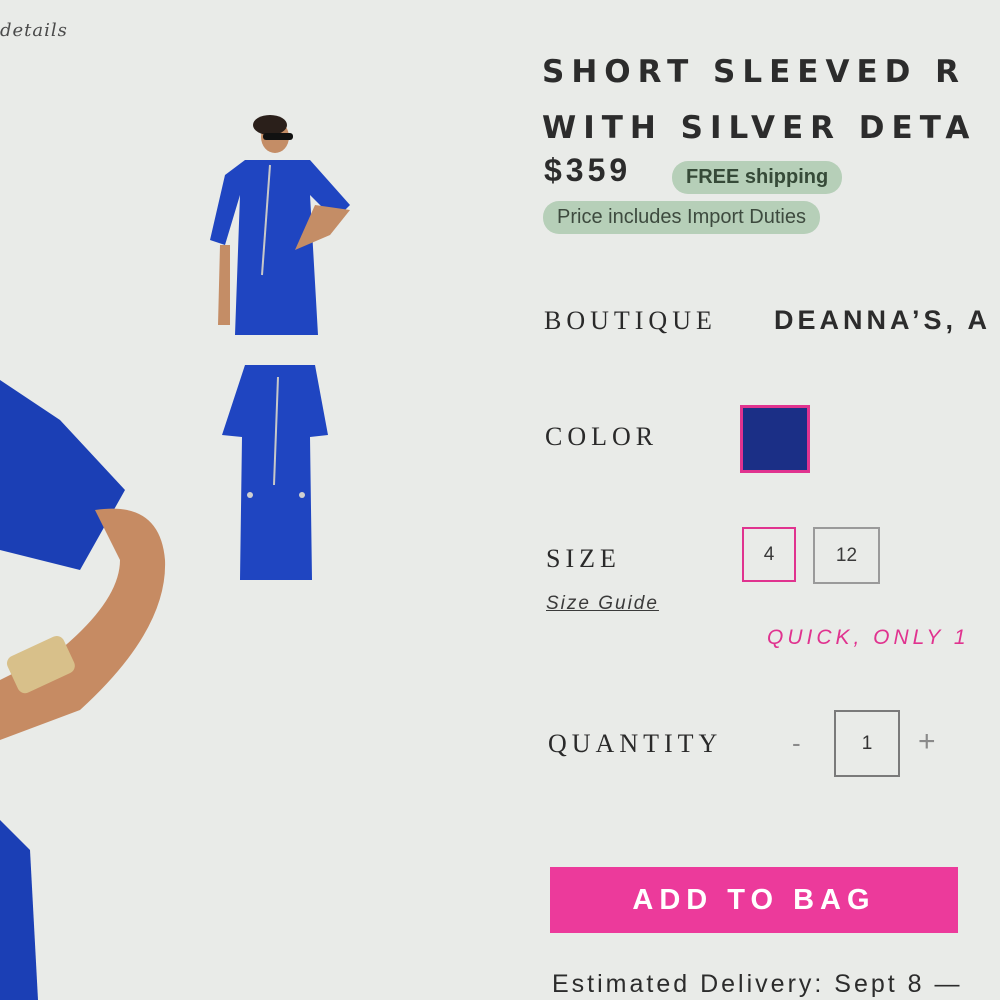  What do you see at coordinates (757, 177) in the screenshot?
I see `free-shipping-badge: FREE shipping` at bounding box center [757, 177].